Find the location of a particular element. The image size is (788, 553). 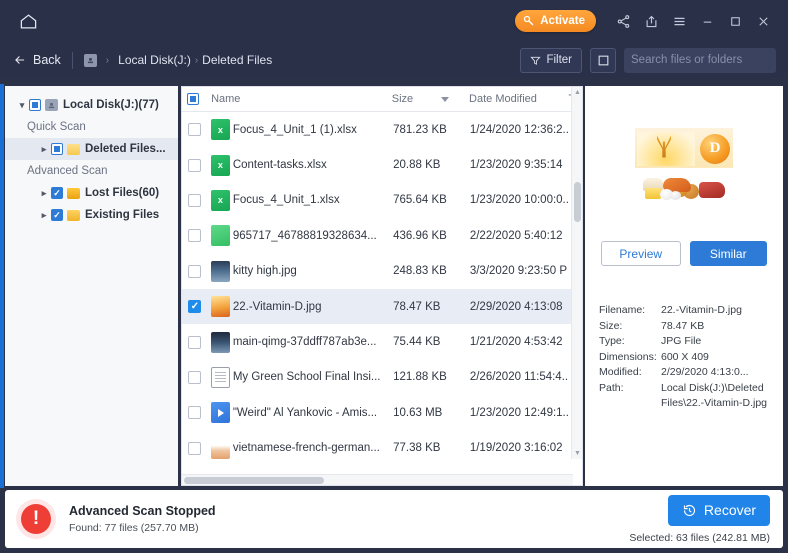

search-input is located at coordinates (708, 60).